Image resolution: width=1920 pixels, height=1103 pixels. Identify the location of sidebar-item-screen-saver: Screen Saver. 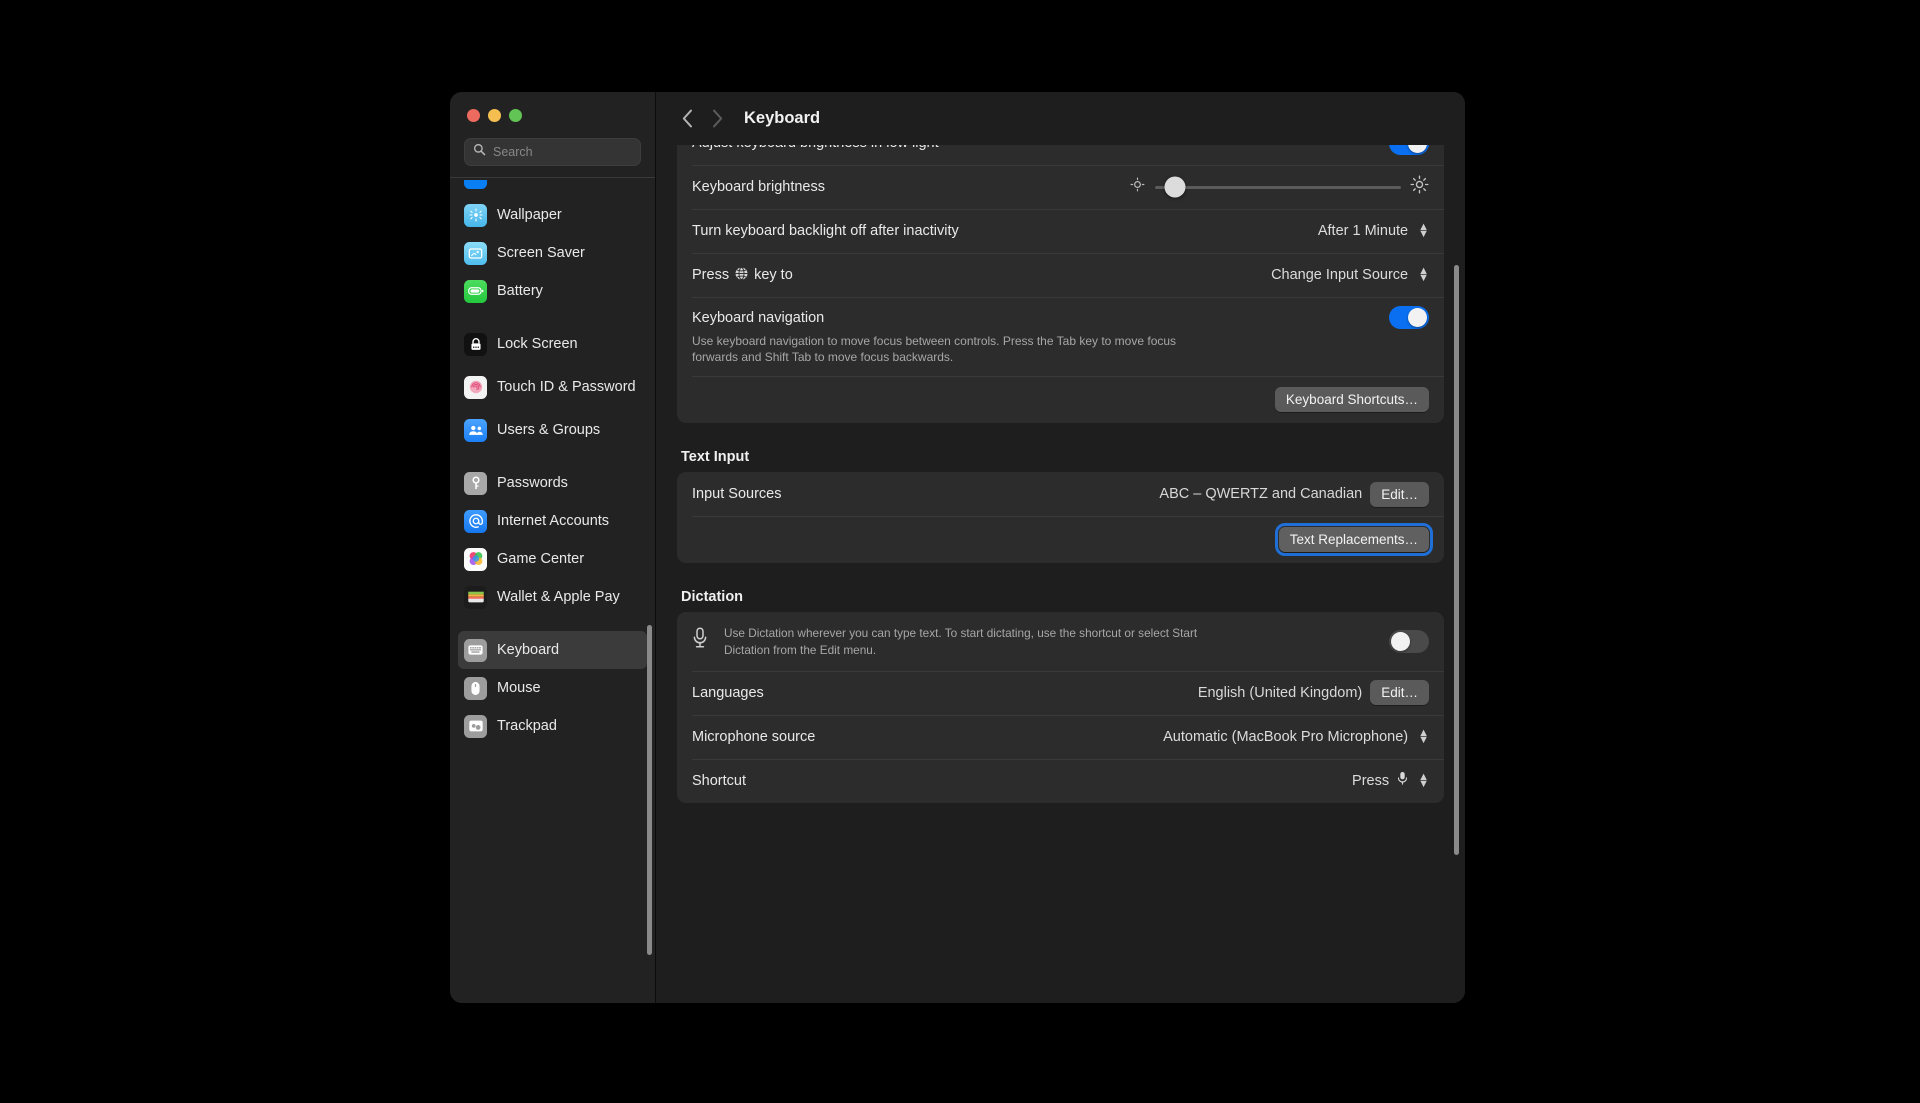
(552, 253).